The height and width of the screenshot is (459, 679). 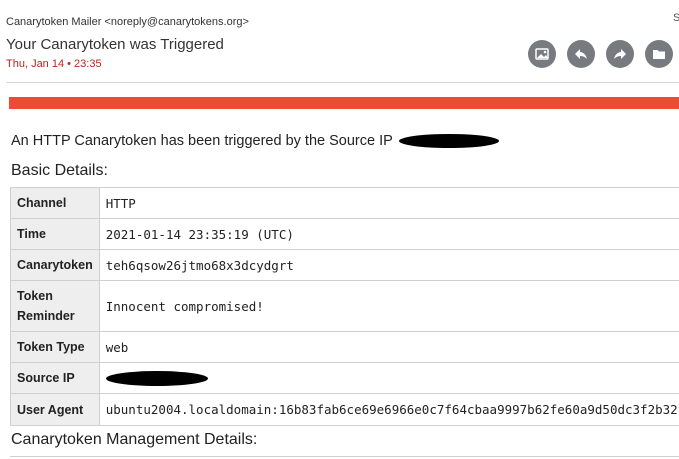 I want to click on email-subject: Your Canarytoken was Triggered, so click(x=115, y=44).